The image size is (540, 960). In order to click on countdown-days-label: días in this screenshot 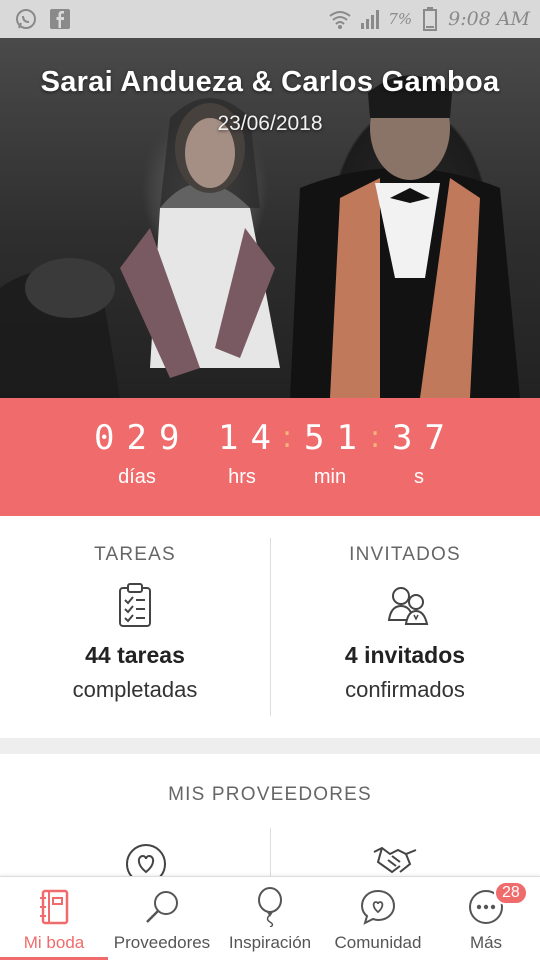, I will do `click(137, 477)`.